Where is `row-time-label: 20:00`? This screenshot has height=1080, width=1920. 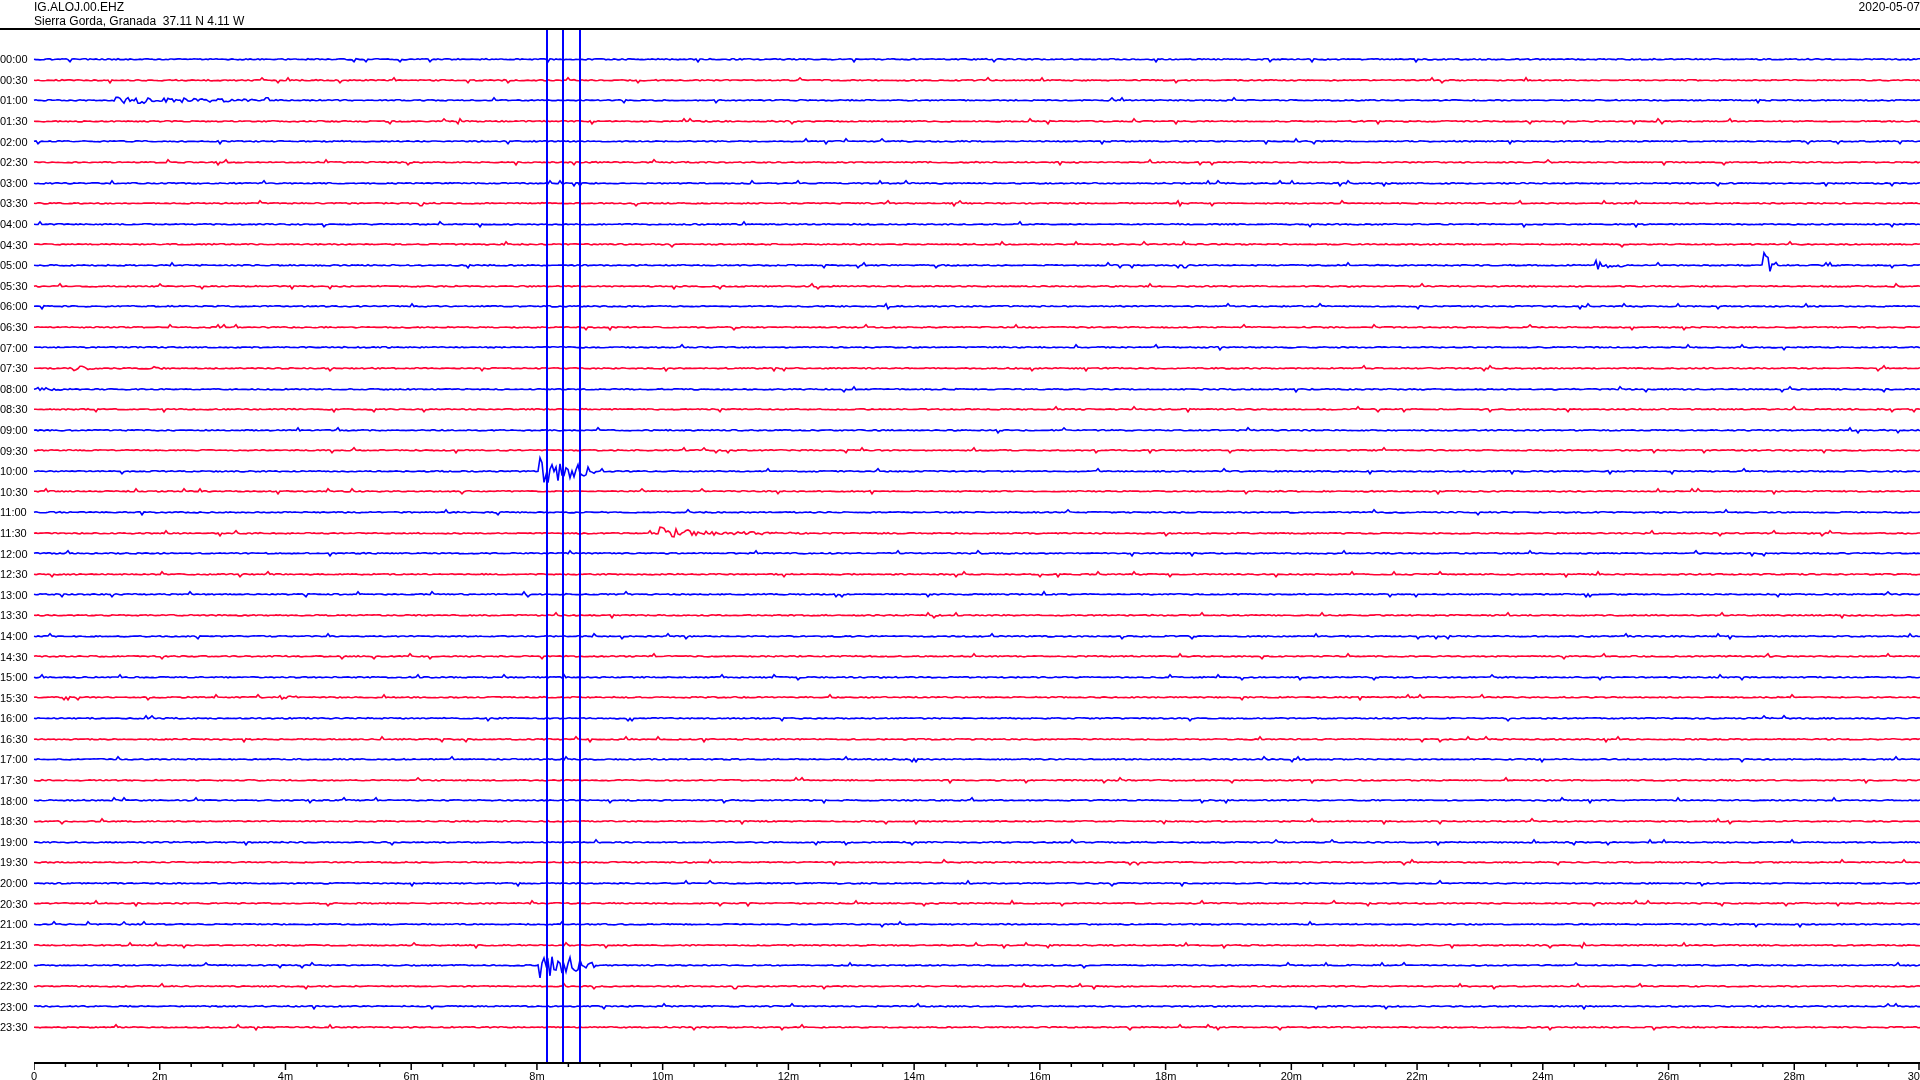 row-time-label: 20:00 is located at coordinates (14, 883).